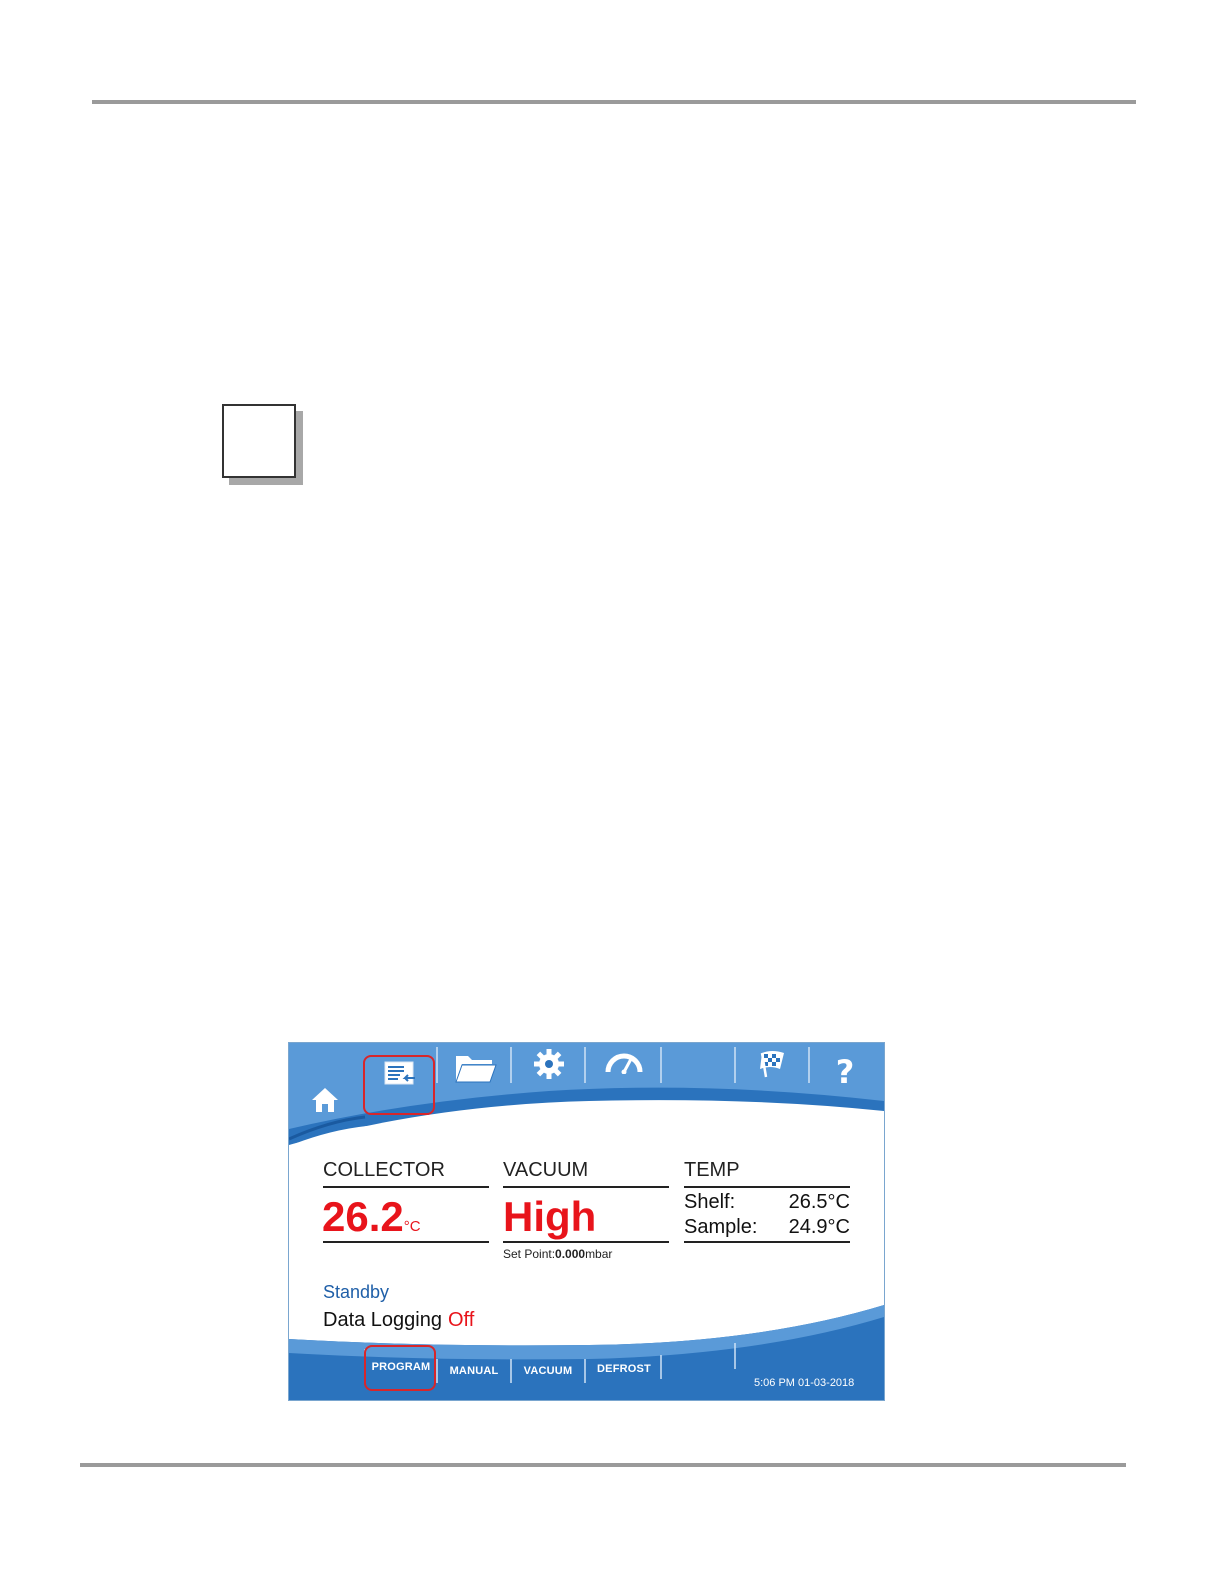 This screenshot has height=1584, width=1224. I want to click on collector-value: 26.2, so click(363, 1216).